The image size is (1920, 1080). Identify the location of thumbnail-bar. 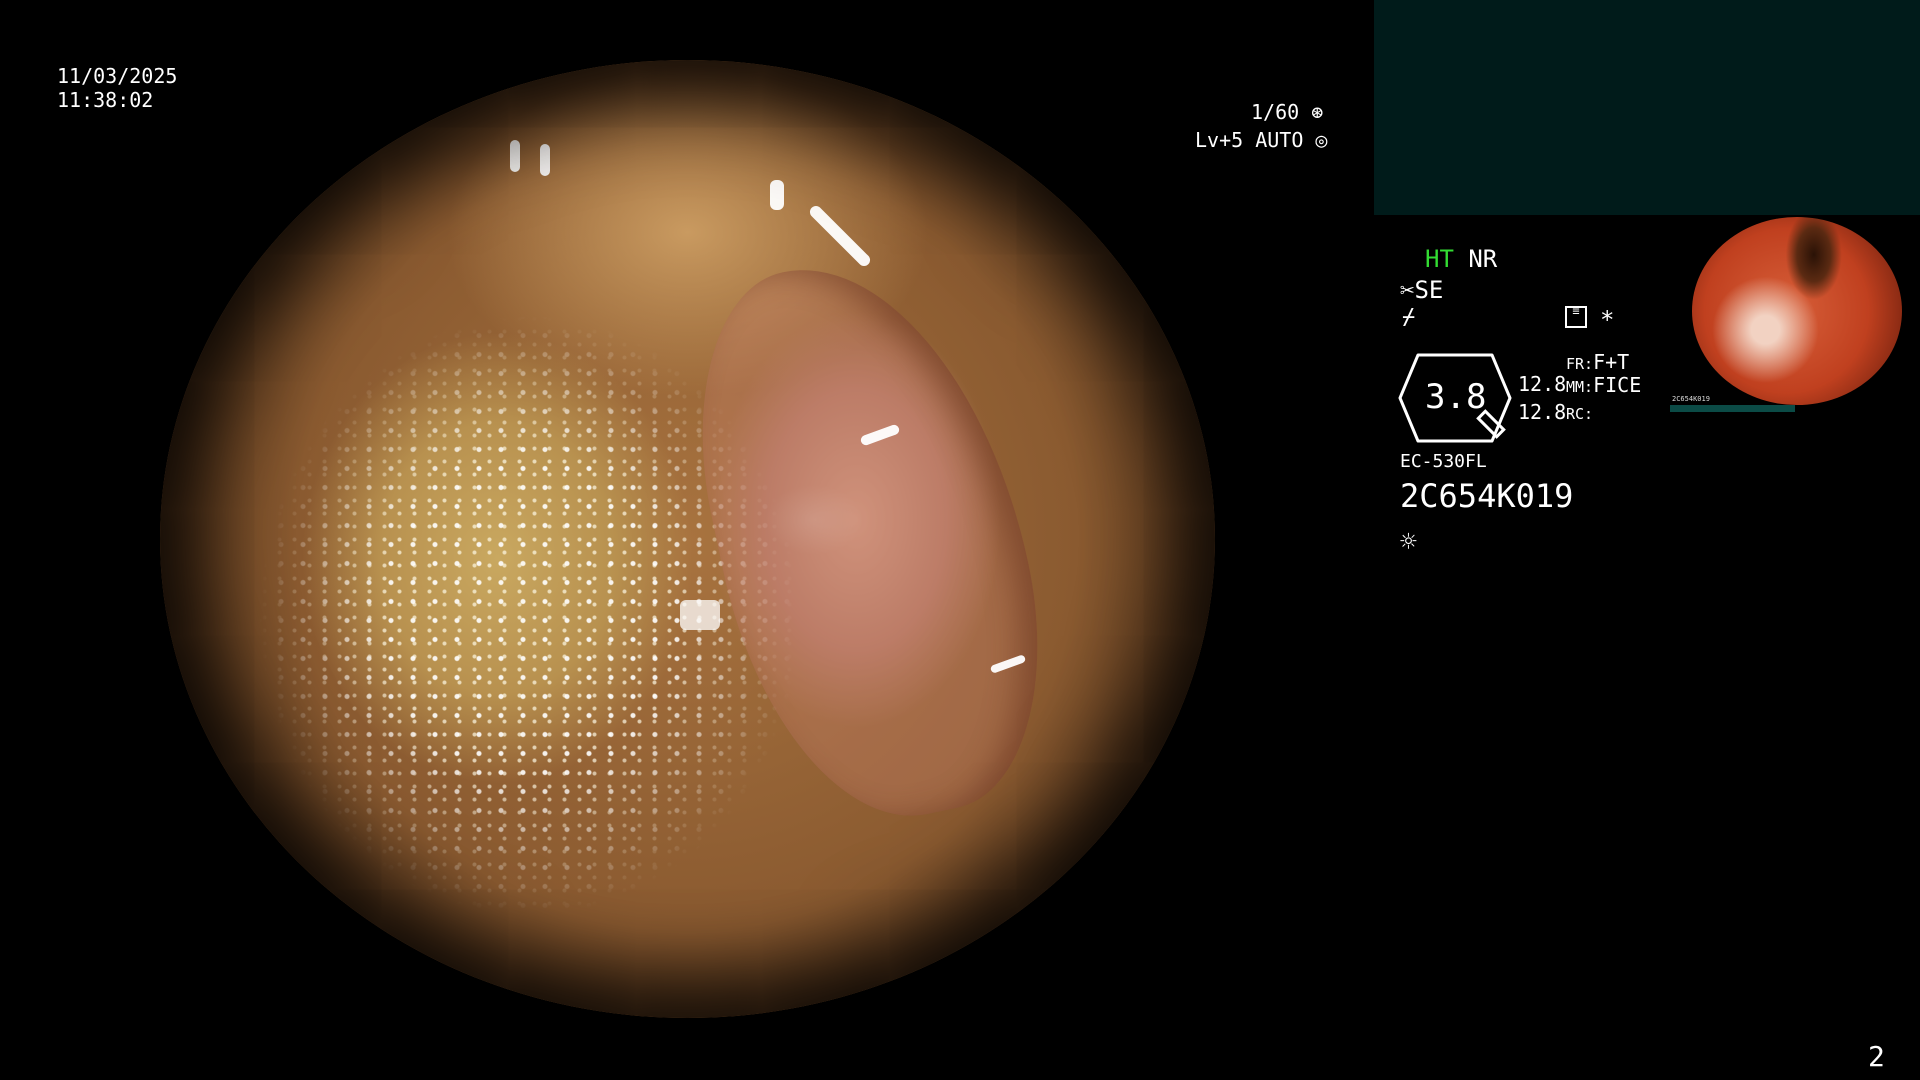
(1732, 408).